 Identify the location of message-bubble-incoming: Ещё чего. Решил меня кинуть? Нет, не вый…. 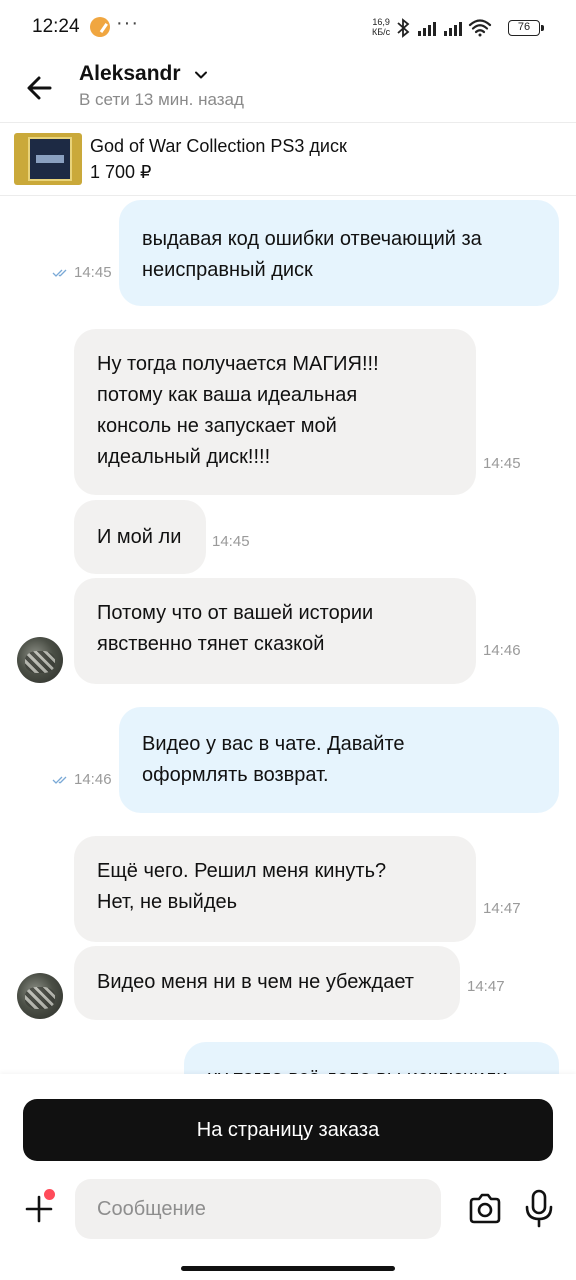
(275, 889).